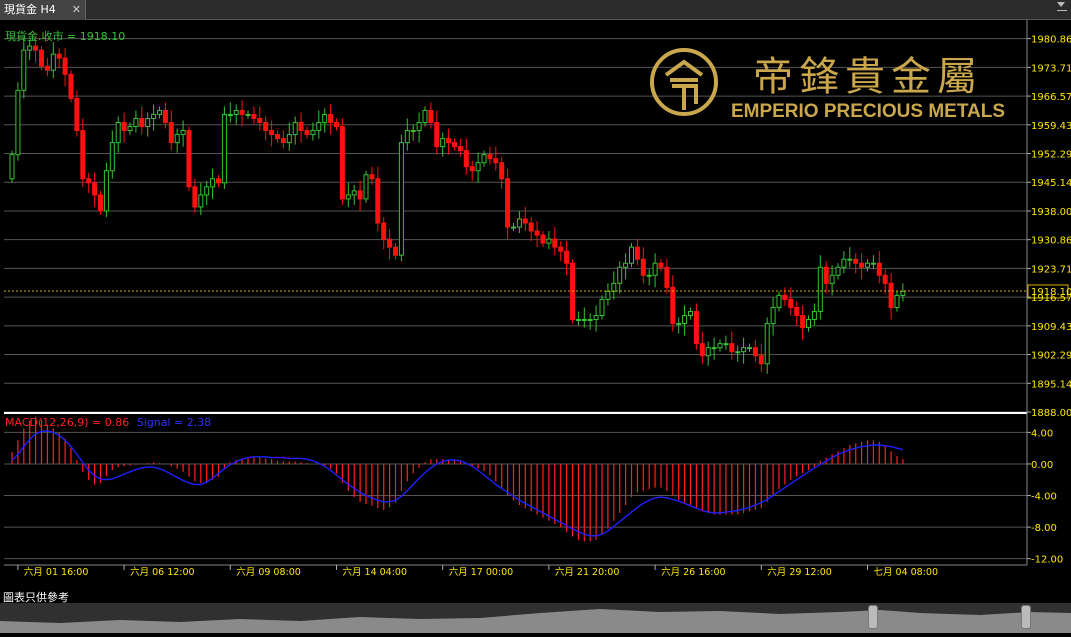  Describe the element at coordinates (76, 10) in the screenshot. I see `close-icon: ✕` at that location.